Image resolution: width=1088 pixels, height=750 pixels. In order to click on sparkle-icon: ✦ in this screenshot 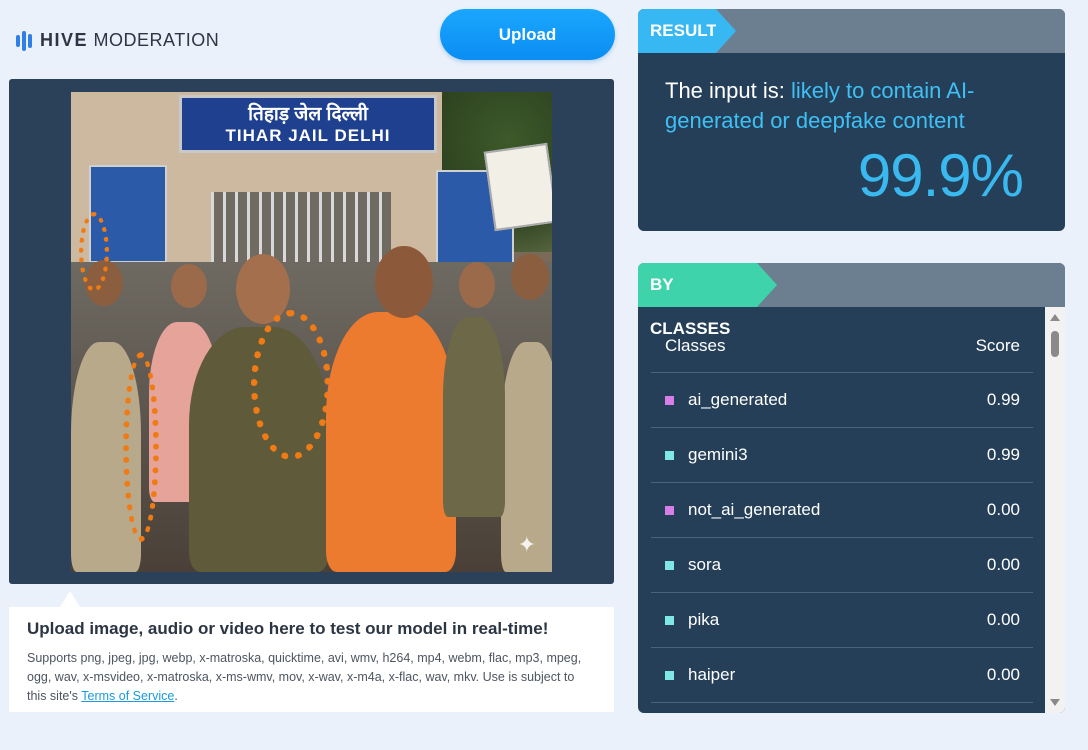, I will do `click(526, 544)`.